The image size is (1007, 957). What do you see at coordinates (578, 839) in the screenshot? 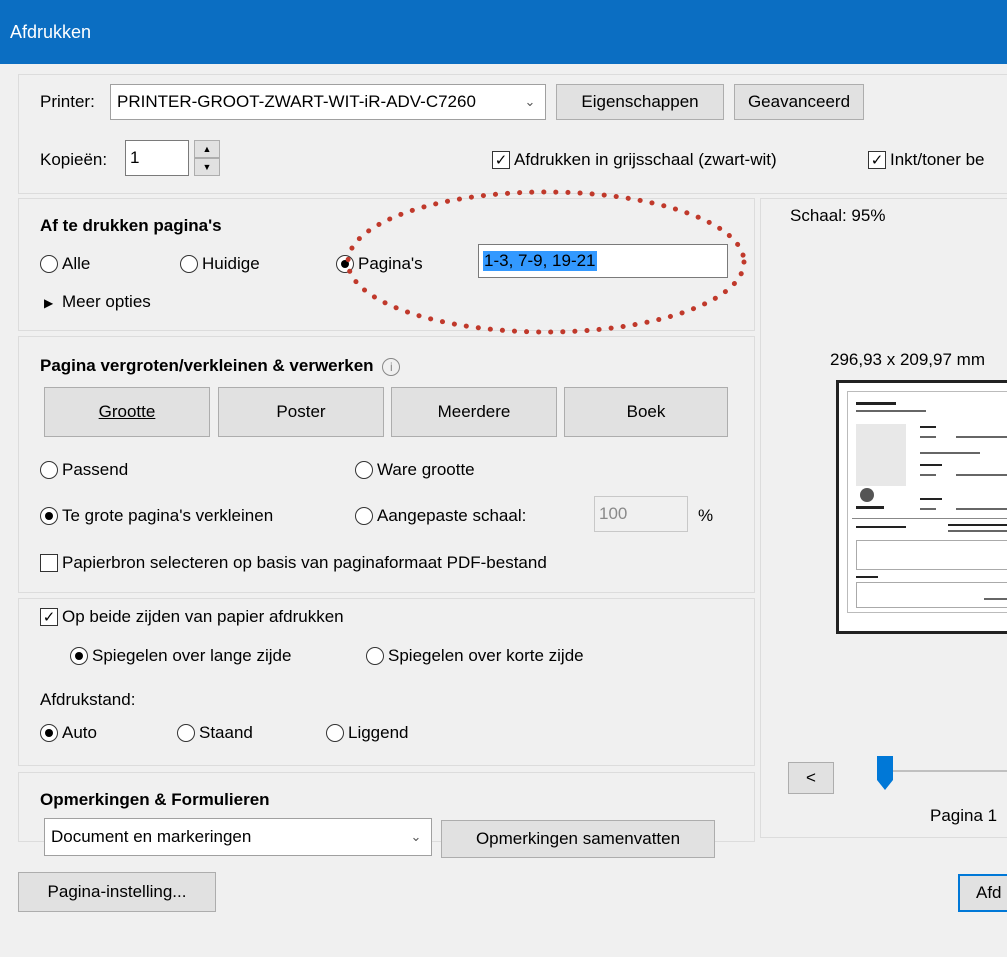
I see `summarize-comments-button: Opmerkingen samenvatten` at bounding box center [578, 839].